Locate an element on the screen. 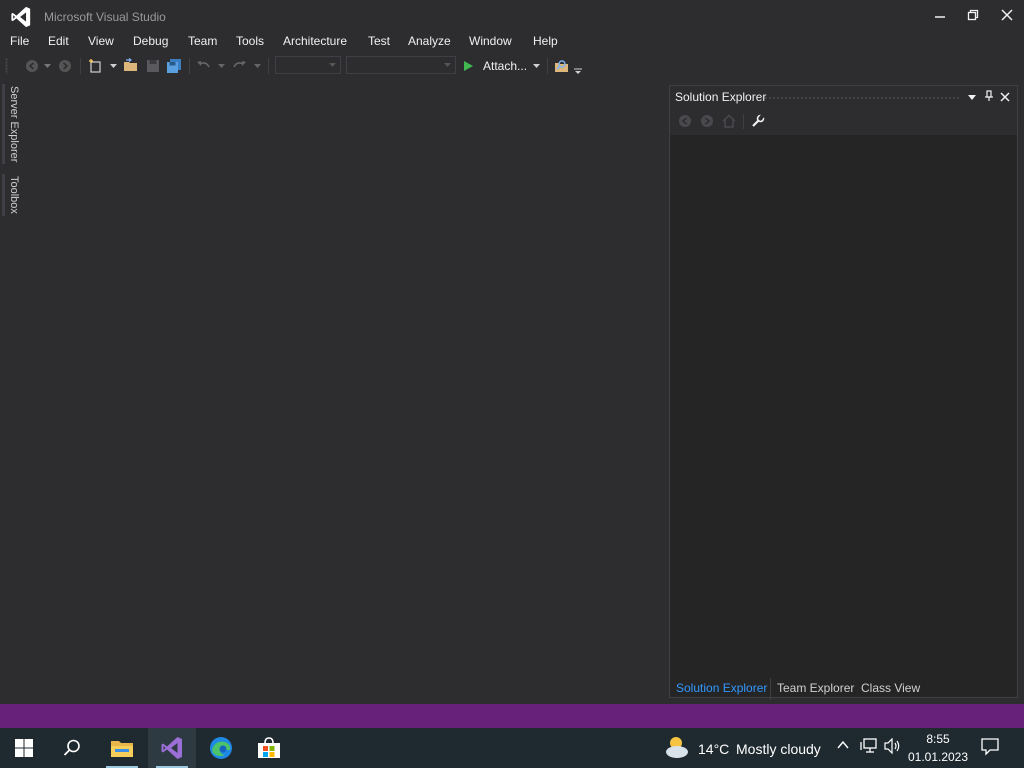 This screenshot has width=1024, height=768. status-bar is located at coordinates (512, 716).